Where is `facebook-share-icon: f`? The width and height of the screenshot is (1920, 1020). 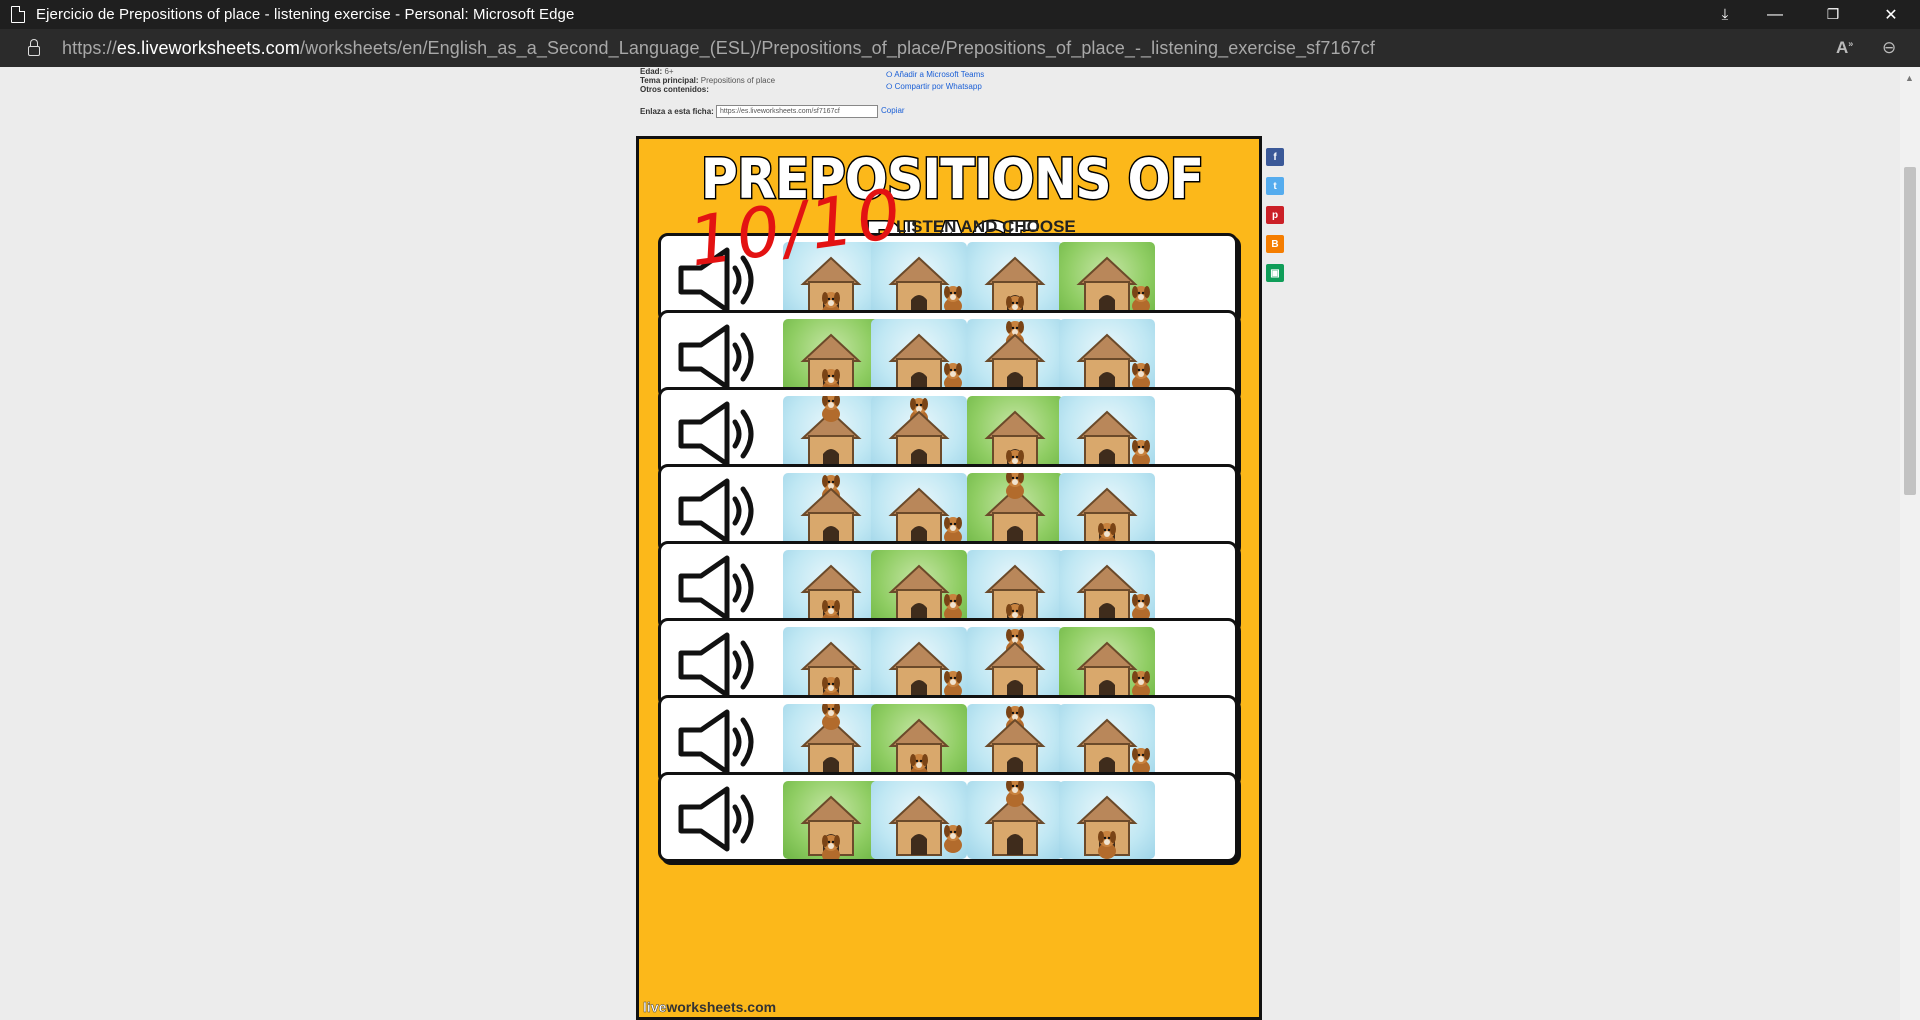
facebook-share-icon: f is located at coordinates (1275, 157).